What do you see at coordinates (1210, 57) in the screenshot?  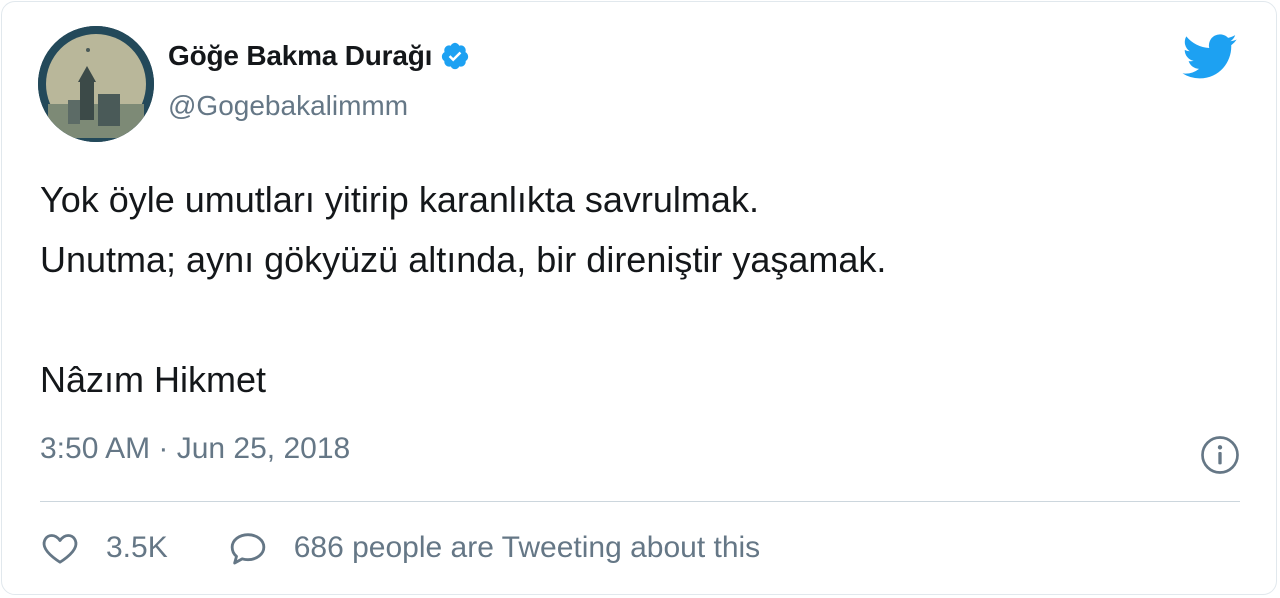 I see `twitter-bird-icon` at bounding box center [1210, 57].